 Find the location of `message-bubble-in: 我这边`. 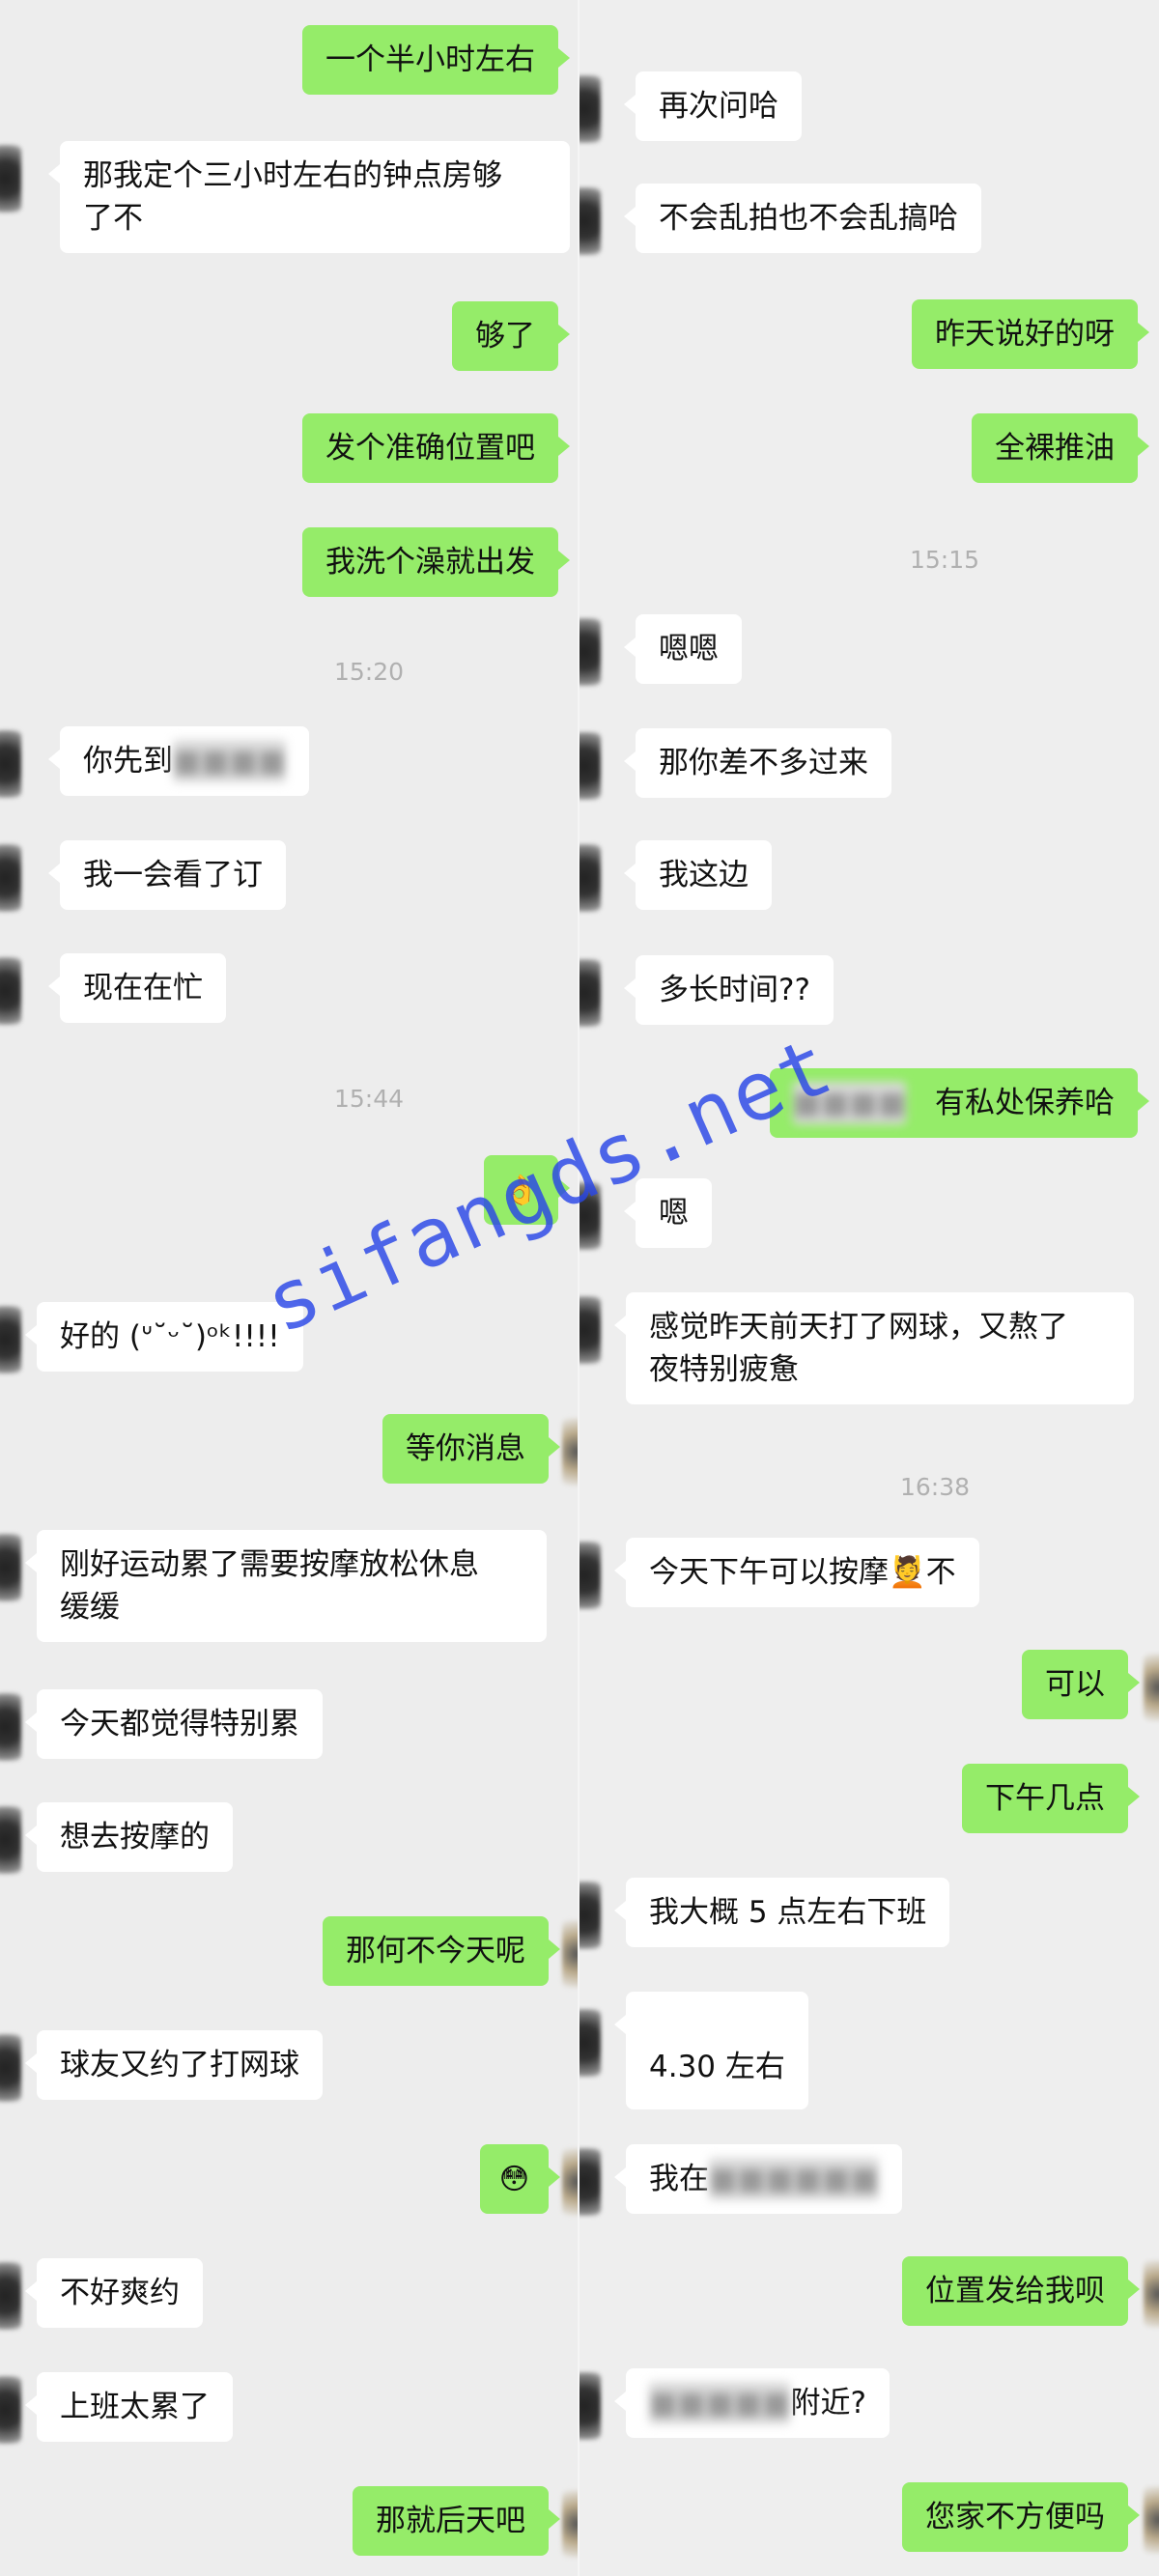

message-bubble-in: 我这边 is located at coordinates (698, 875).